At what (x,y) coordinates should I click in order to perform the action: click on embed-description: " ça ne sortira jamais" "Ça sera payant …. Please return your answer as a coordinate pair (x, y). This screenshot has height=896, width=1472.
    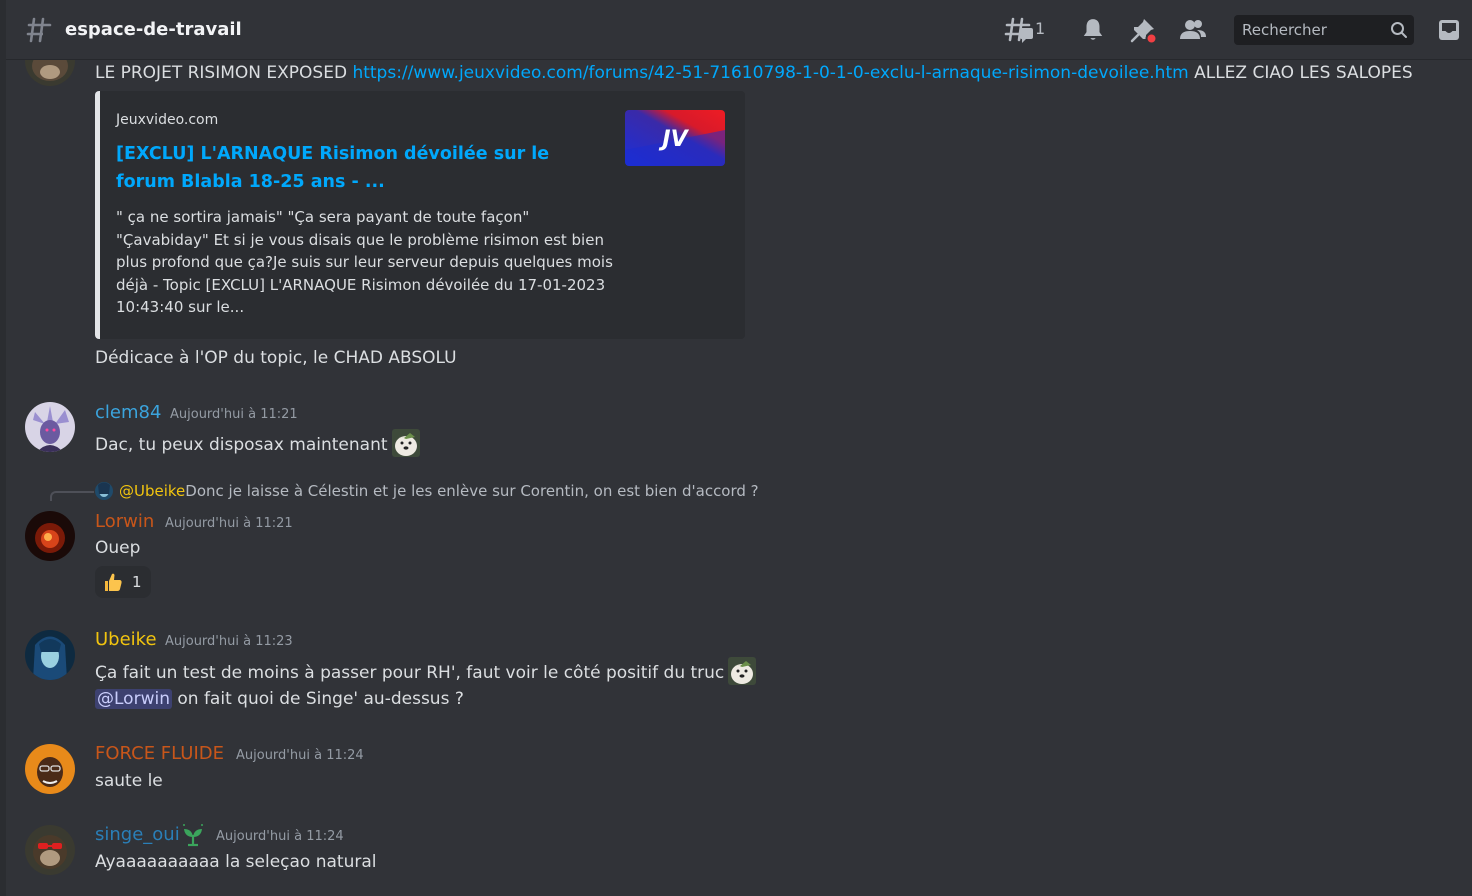
    Looking at the image, I should click on (364, 262).